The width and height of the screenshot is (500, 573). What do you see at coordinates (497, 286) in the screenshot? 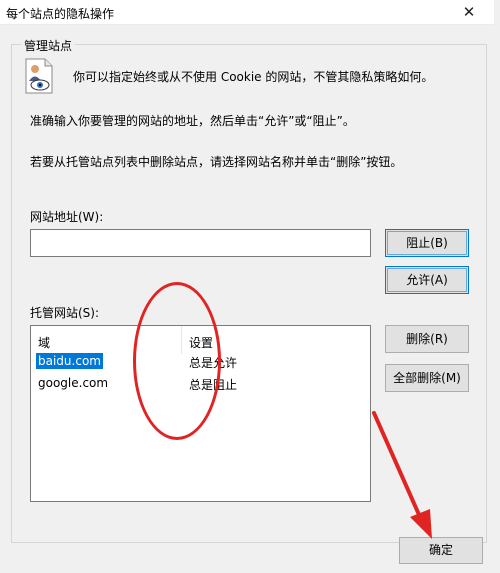
I see `window-edge` at bounding box center [497, 286].